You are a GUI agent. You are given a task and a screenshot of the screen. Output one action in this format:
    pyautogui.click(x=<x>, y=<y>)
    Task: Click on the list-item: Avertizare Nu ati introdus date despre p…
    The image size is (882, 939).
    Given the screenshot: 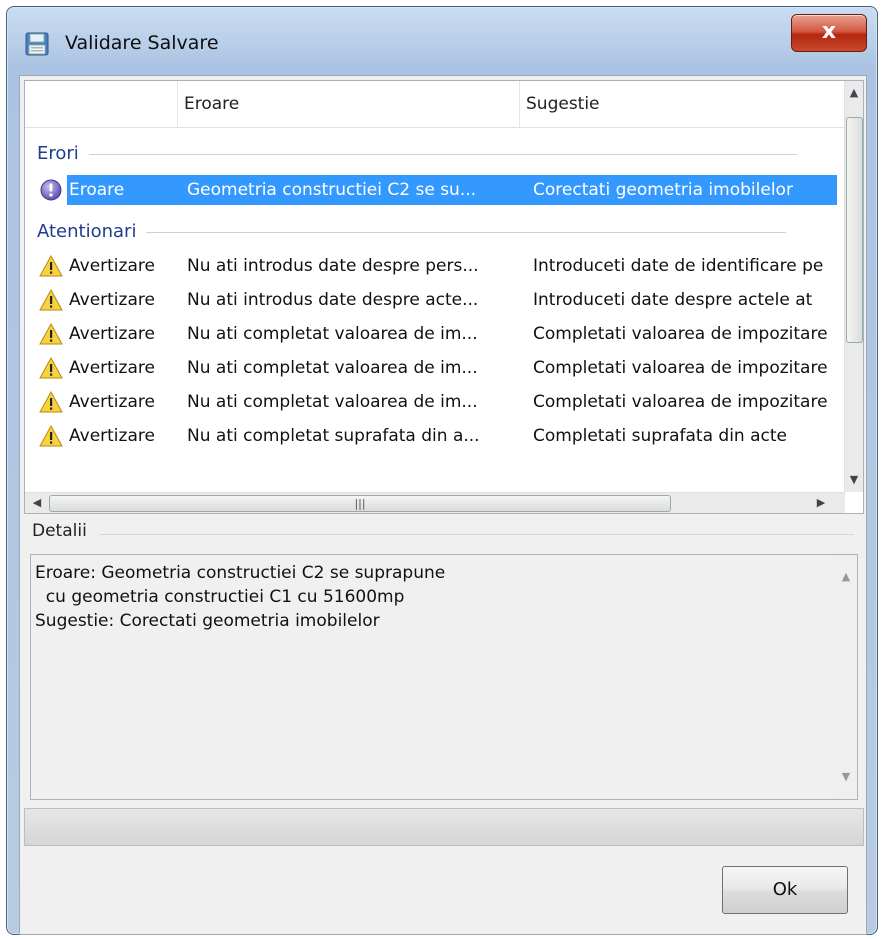 What is the action you would take?
    pyautogui.click(x=436, y=266)
    